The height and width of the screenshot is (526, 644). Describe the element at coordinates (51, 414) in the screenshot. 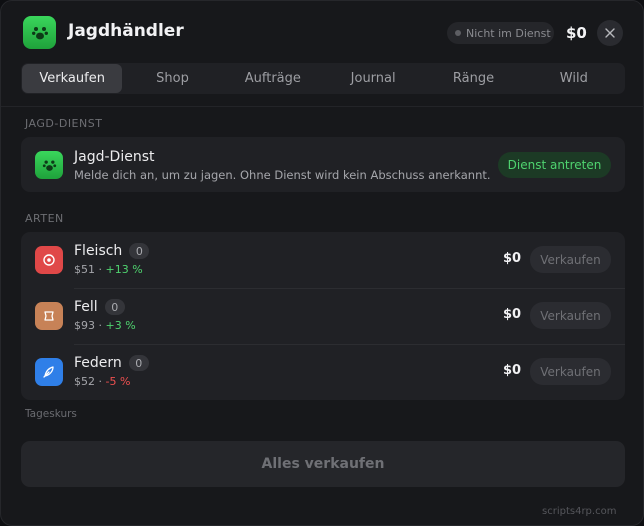

I see `daily-rate-label: Tageskurs` at that location.